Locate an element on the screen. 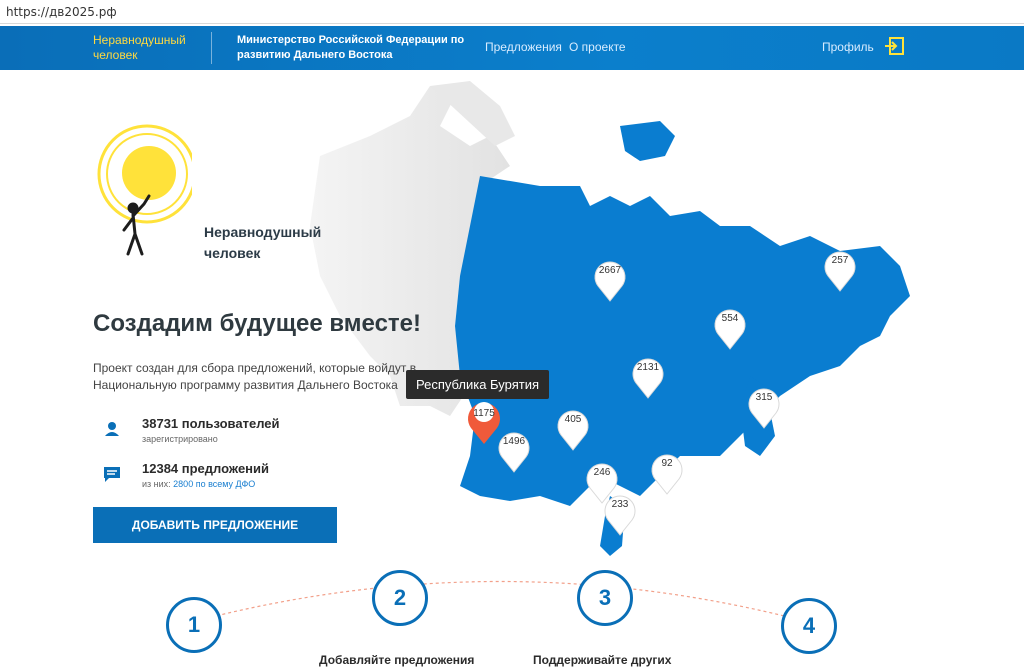 This screenshot has height=670, width=1024. step-4: 4 is located at coordinates (809, 626).